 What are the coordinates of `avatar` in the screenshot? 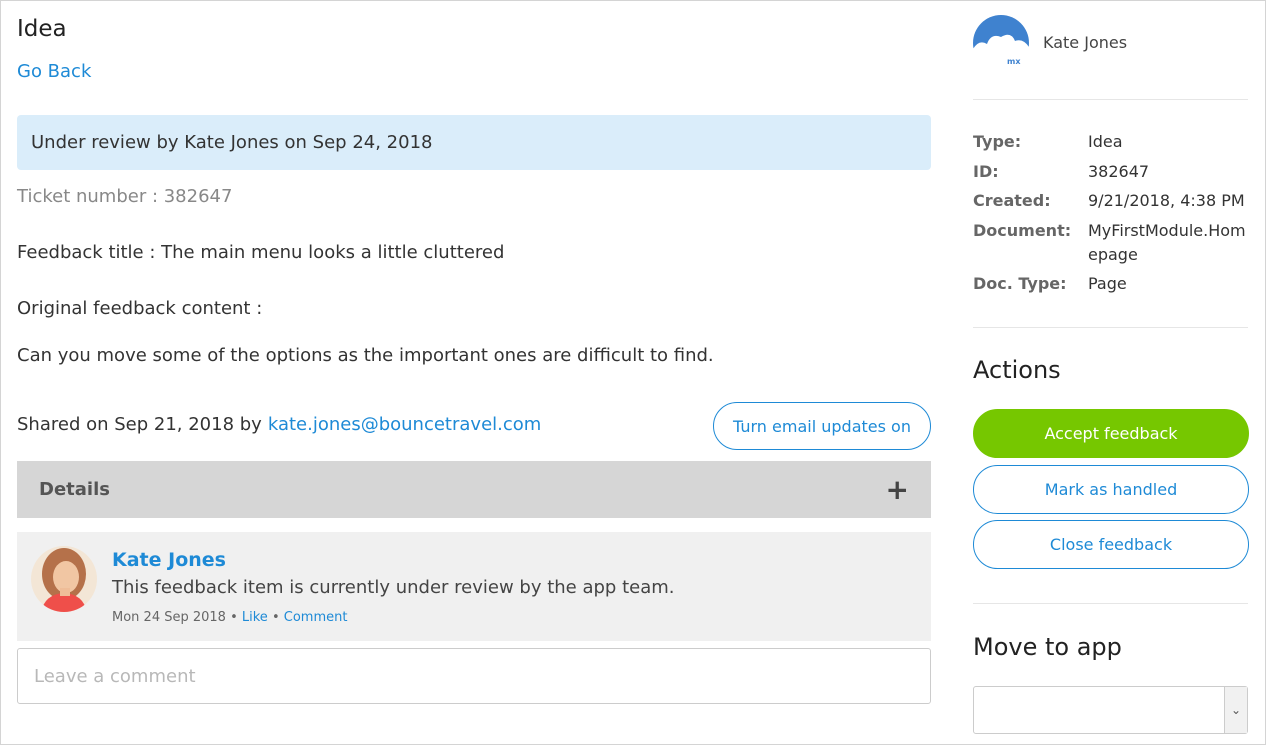 It's located at (64, 579).